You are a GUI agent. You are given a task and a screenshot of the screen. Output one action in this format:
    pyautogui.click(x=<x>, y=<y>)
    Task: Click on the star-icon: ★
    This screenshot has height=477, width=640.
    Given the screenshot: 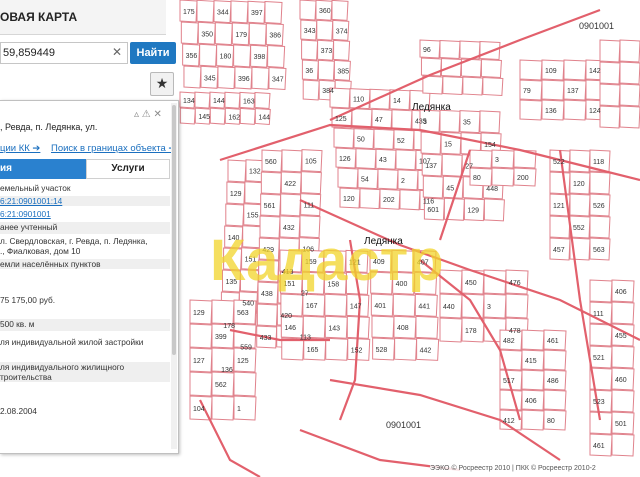 What is the action you would take?
    pyautogui.click(x=162, y=84)
    